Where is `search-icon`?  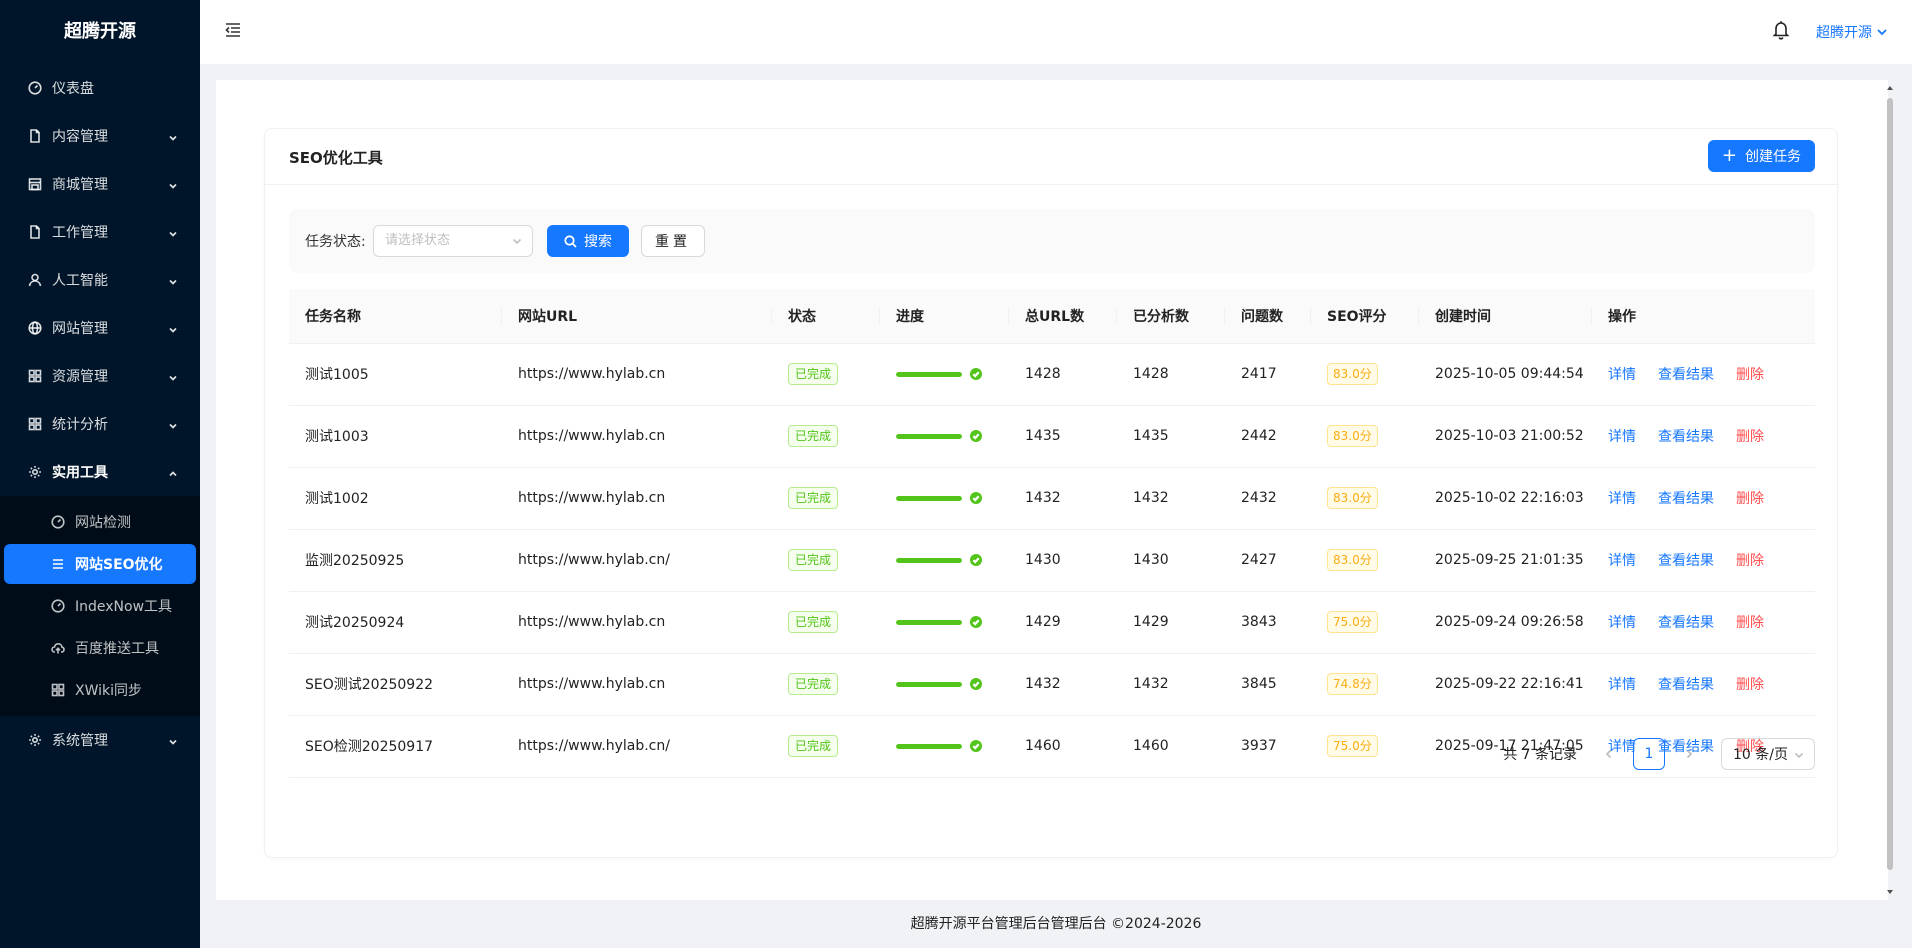 search-icon is located at coordinates (570, 241).